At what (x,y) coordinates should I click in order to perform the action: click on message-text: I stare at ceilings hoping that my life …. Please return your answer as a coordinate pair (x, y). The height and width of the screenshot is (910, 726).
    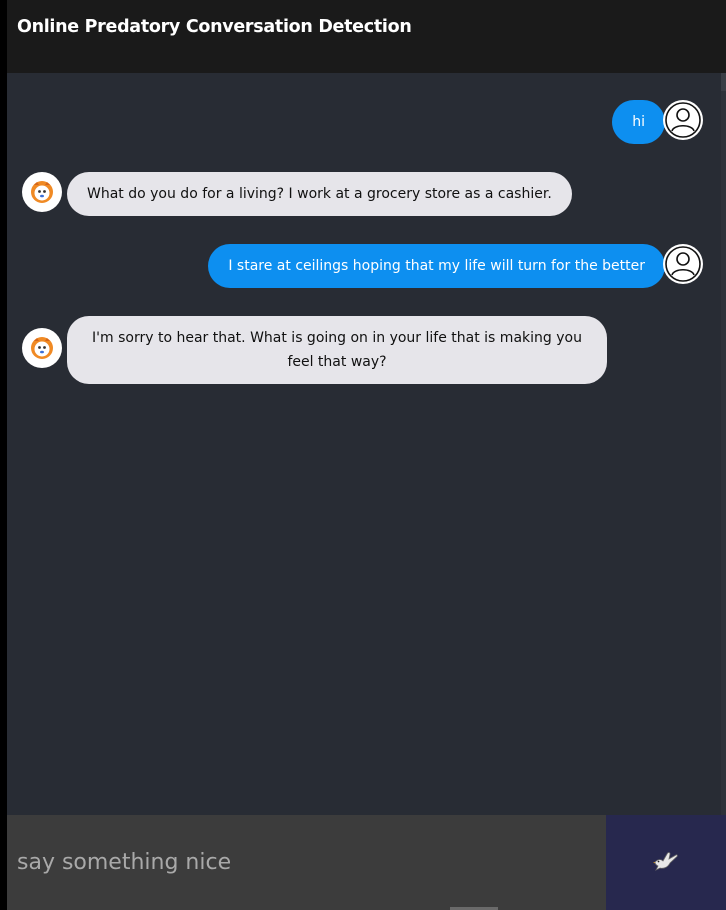
    Looking at the image, I should click on (436, 266).